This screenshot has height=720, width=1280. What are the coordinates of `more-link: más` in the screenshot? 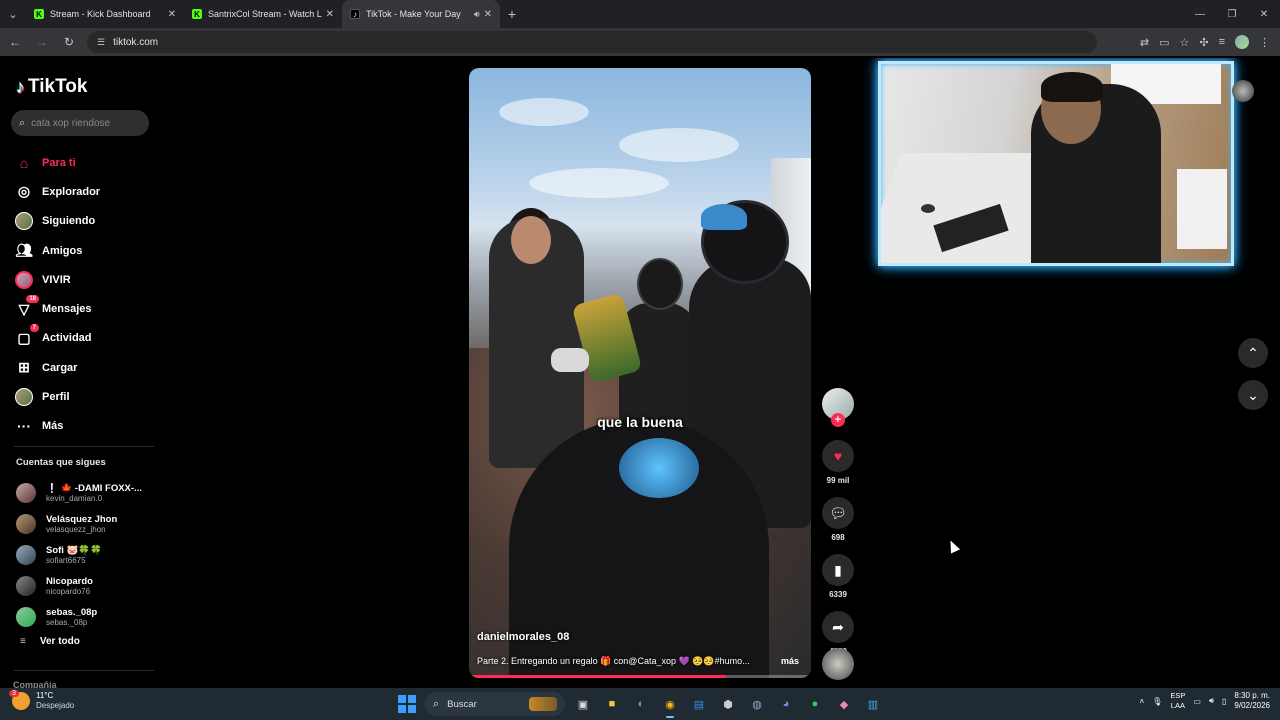 It's located at (790, 661).